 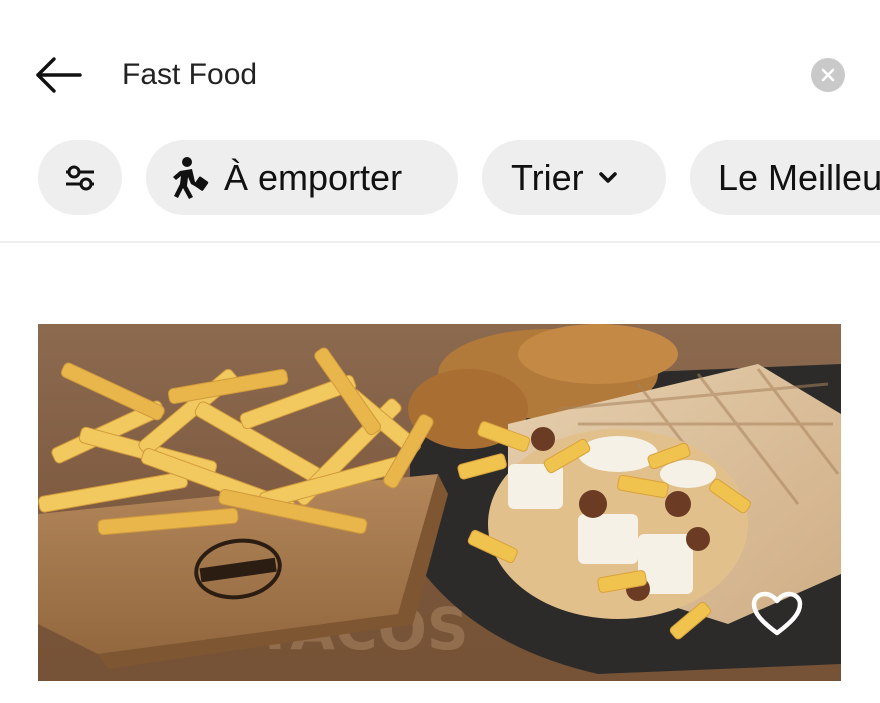 I want to click on arrow-left-icon, so click(x=59, y=75).